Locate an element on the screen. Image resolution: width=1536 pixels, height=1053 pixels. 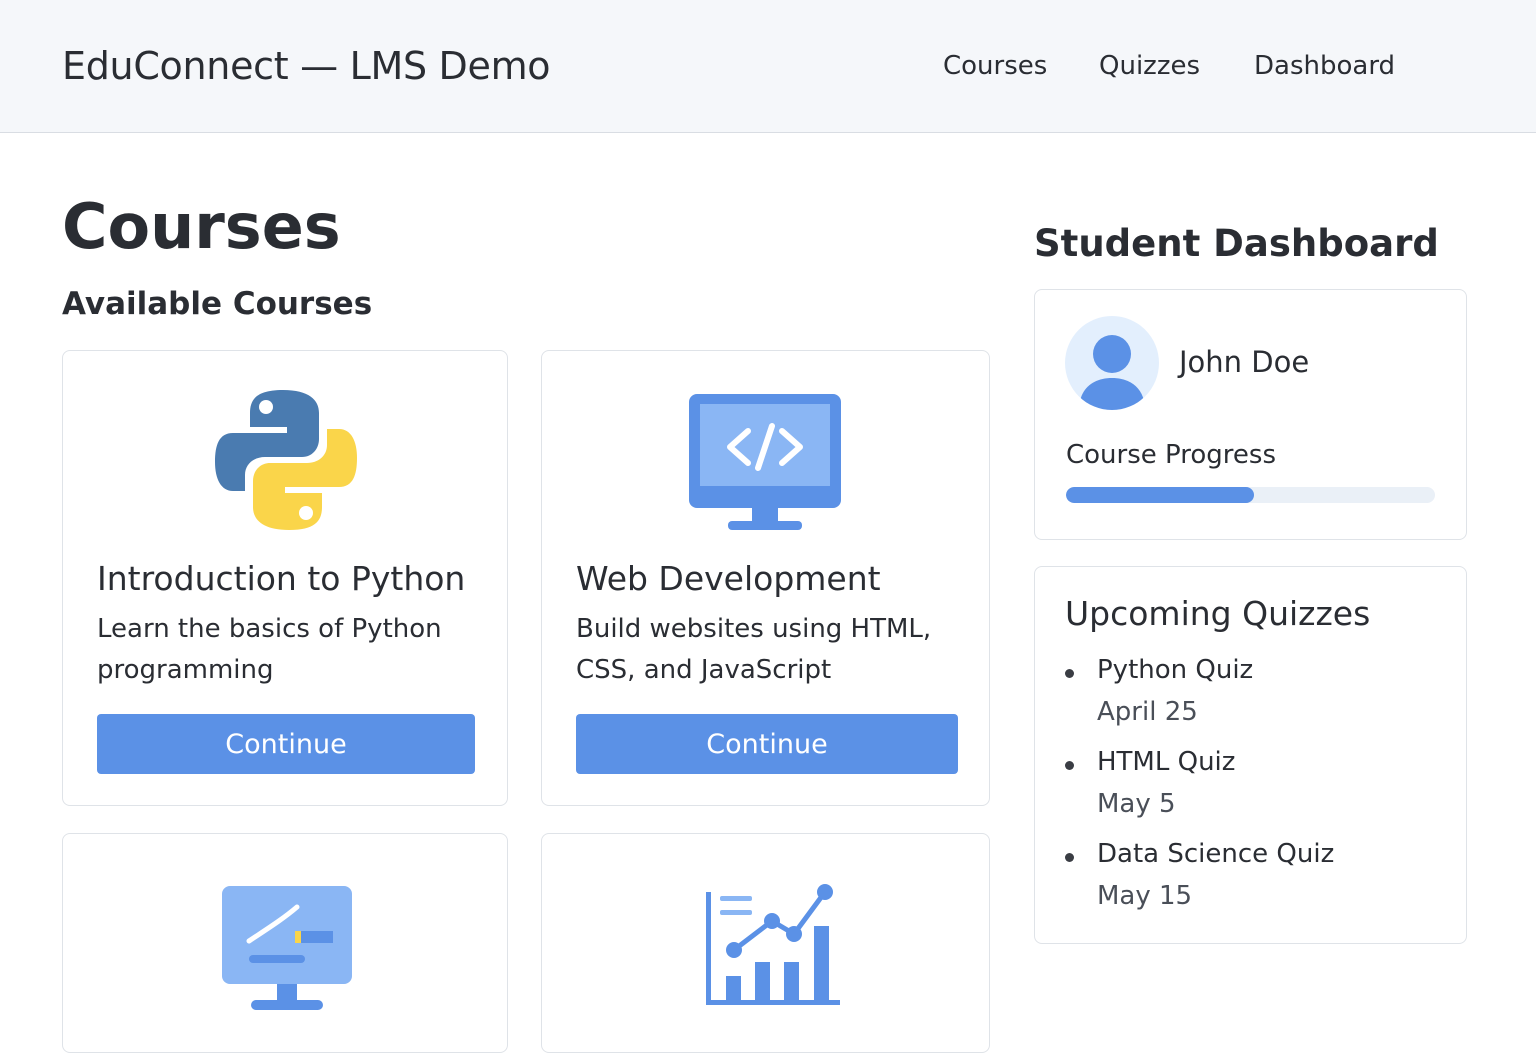
student-profile-panel: John Doe Course Progress is located at coordinates (1250, 414).